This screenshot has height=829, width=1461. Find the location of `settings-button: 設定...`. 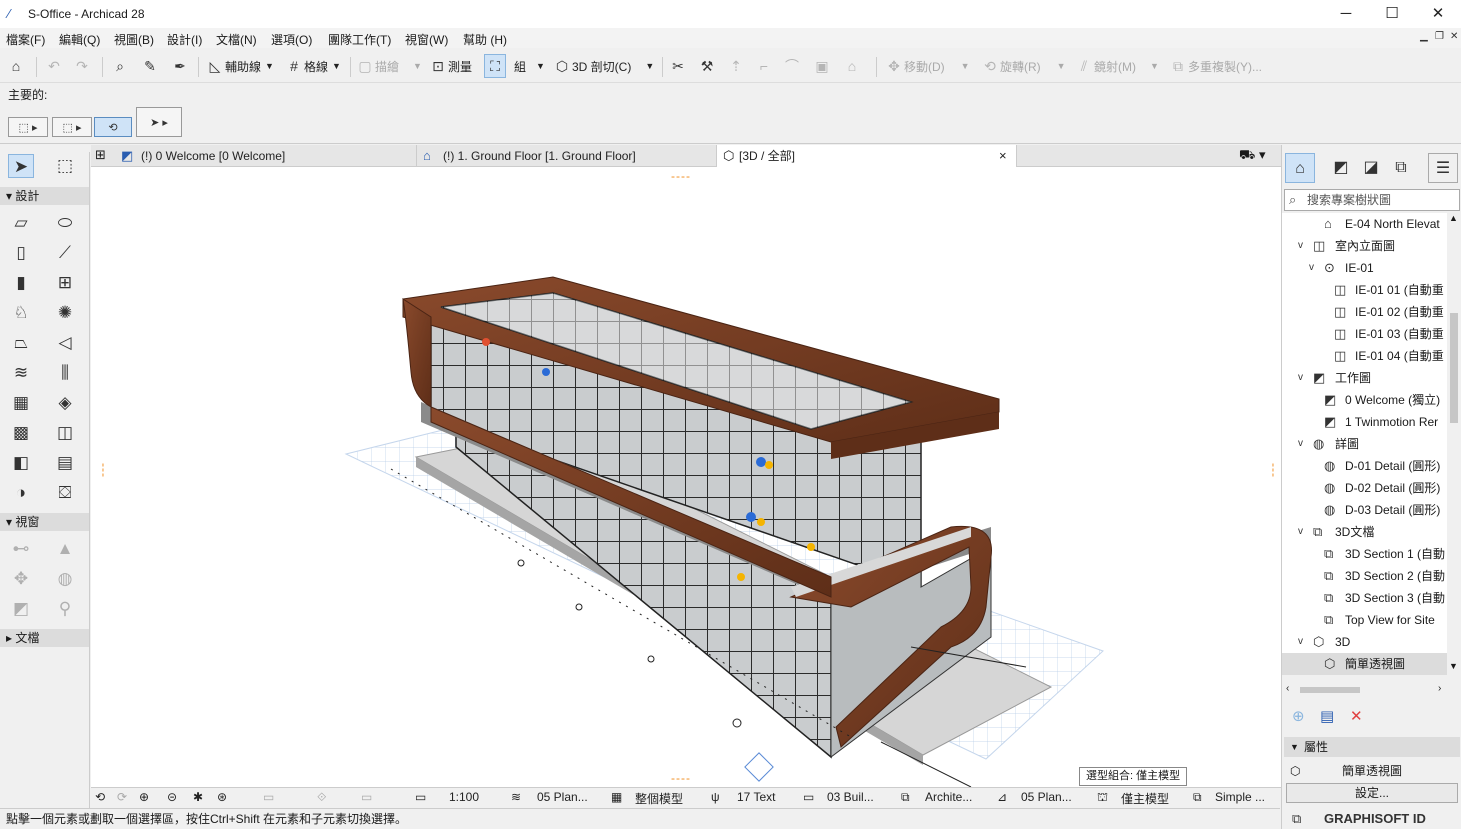

settings-button: 設定... is located at coordinates (1372, 793).